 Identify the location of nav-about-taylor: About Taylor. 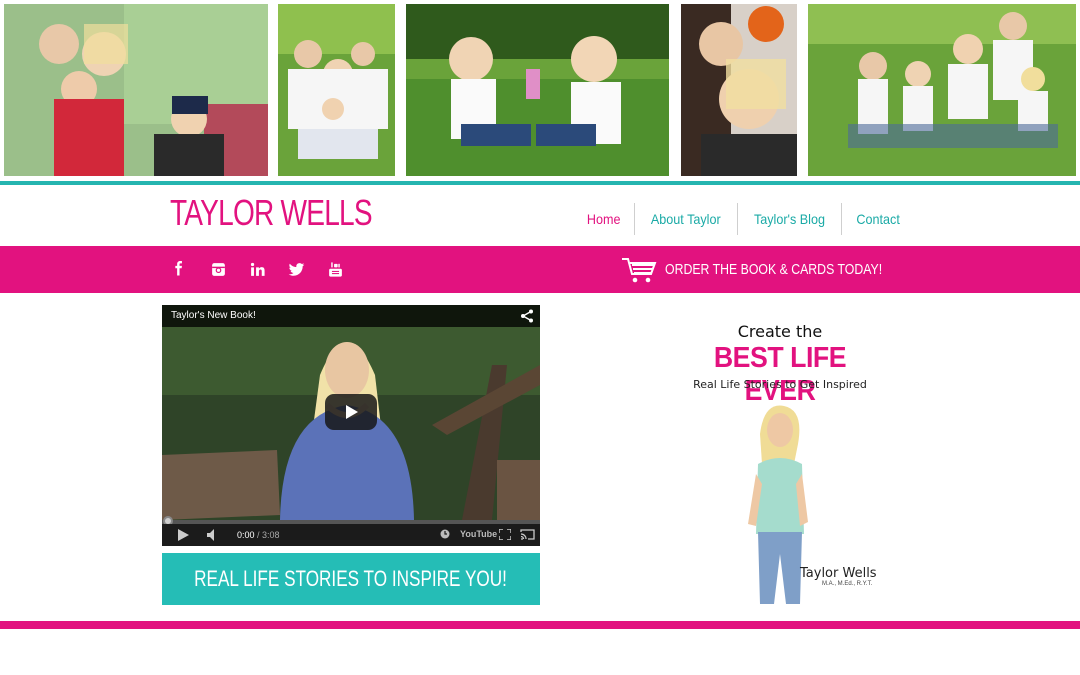
(685, 219).